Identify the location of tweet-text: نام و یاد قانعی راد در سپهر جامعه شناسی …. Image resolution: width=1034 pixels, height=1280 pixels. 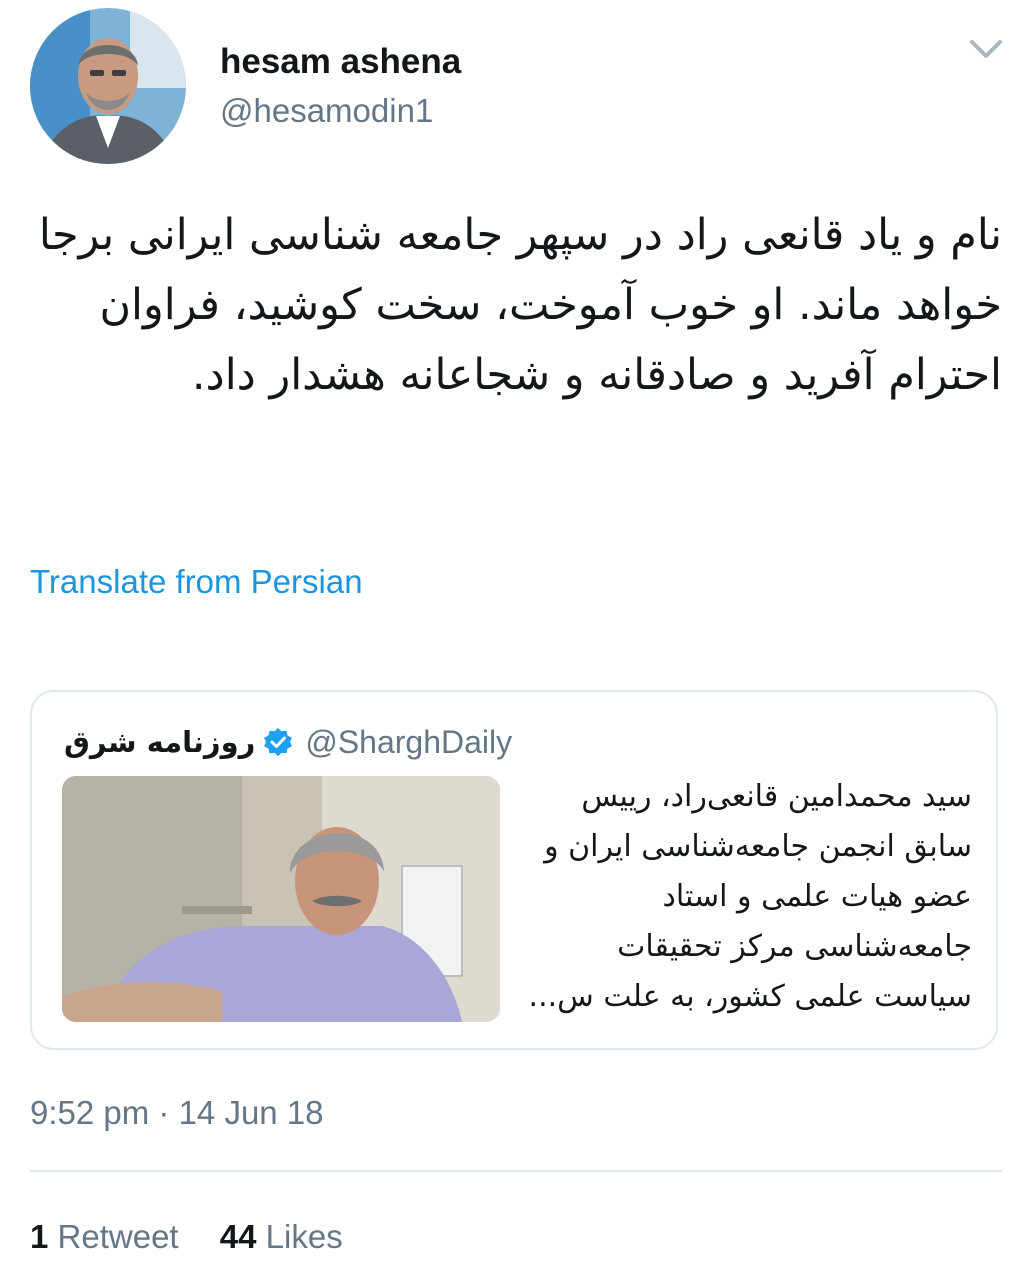
(520, 305).